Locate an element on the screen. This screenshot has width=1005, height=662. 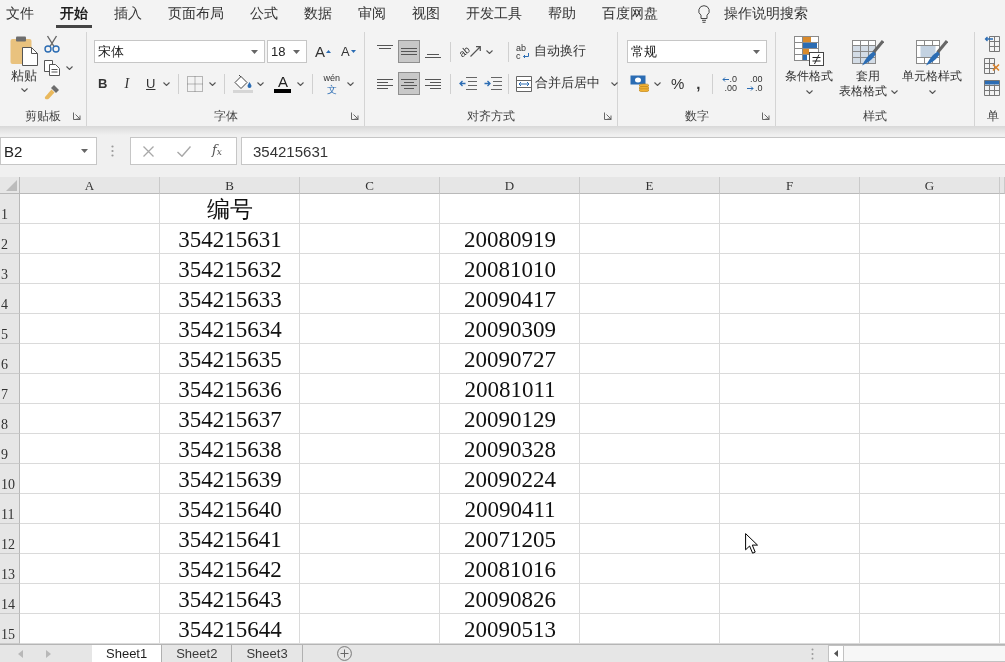
sheet-cell: 354215643 is located at coordinates (230, 599).